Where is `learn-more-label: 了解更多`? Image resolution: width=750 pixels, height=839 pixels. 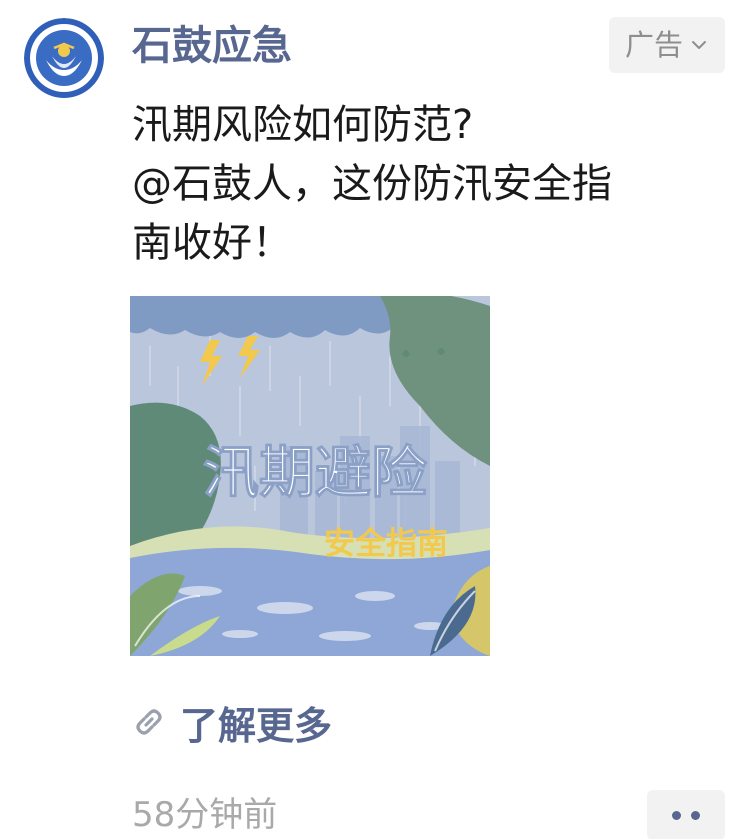 learn-more-label: 了解更多 is located at coordinates (256, 725).